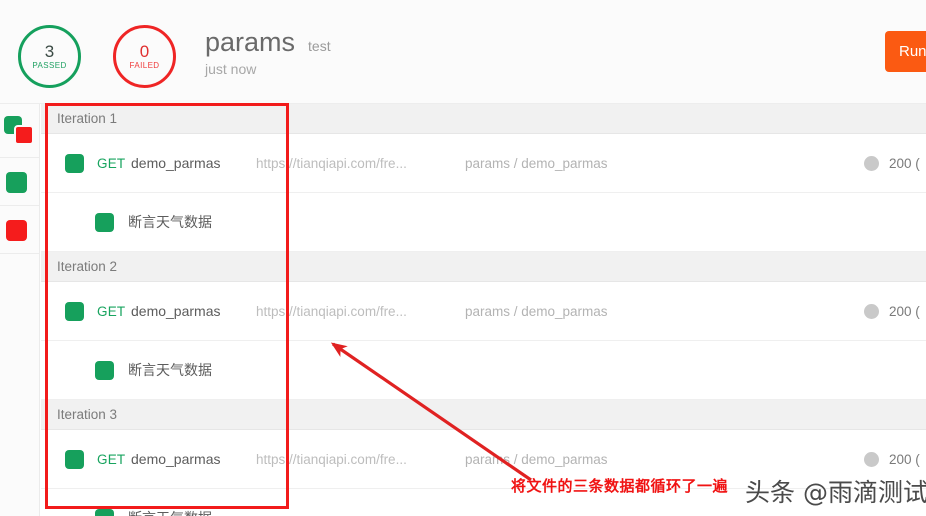  I want to click on failed-count: 0, so click(144, 51).